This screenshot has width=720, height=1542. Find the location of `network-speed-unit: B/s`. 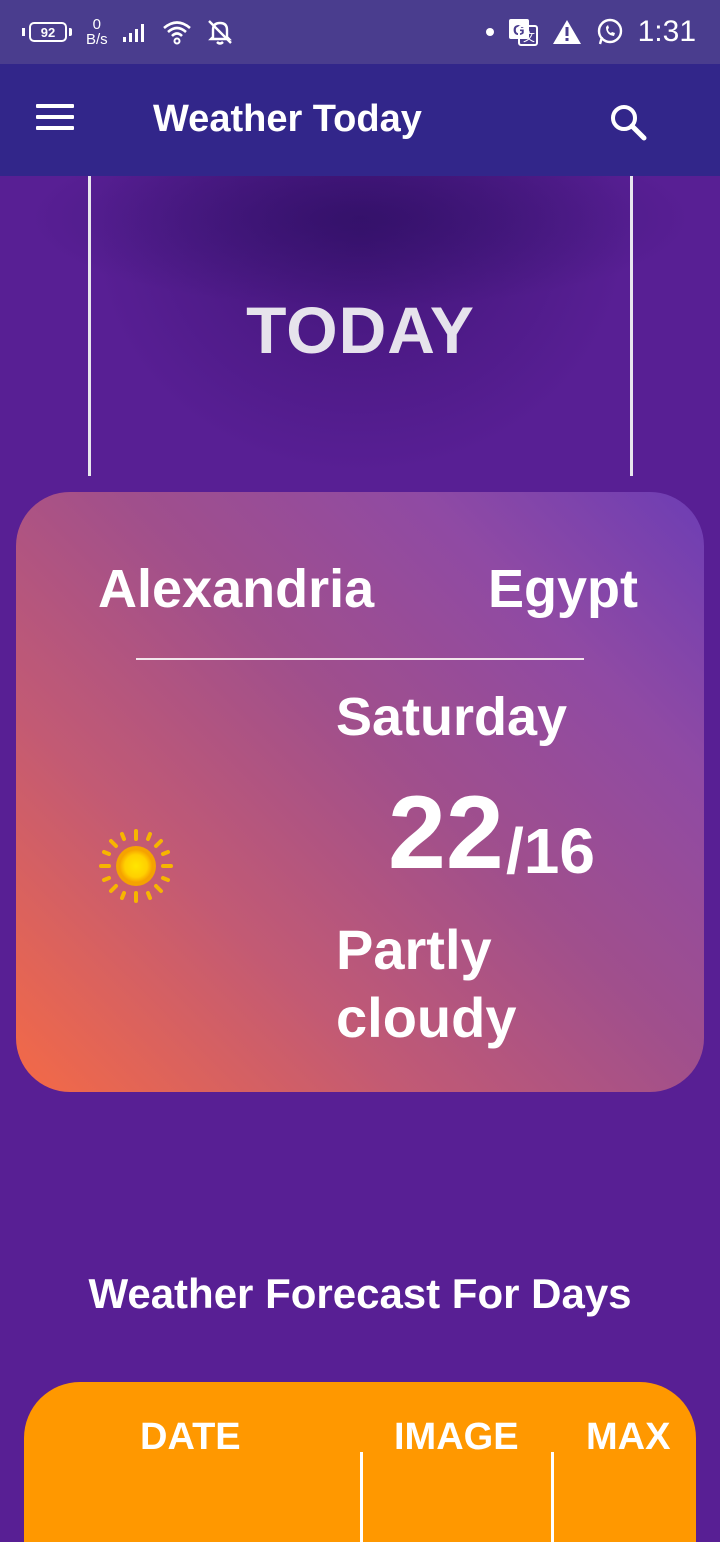

network-speed-unit: B/s is located at coordinates (97, 39).